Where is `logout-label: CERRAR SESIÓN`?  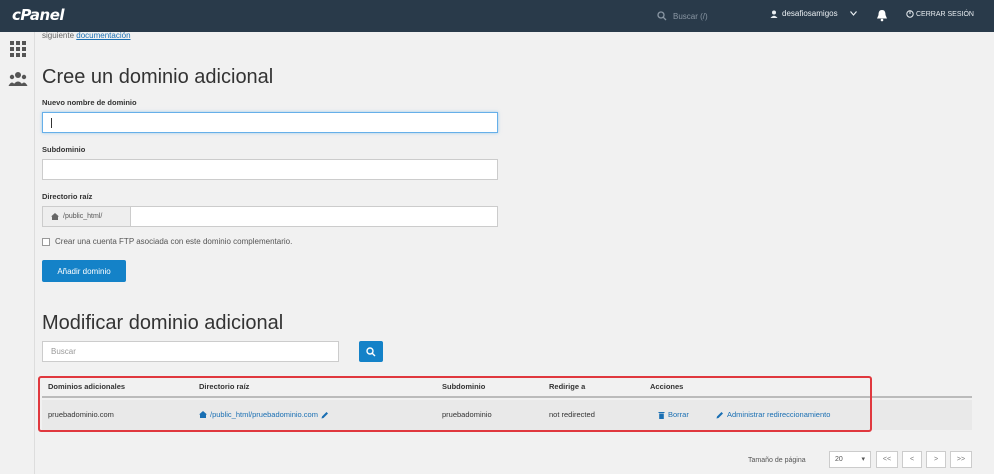 logout-label: CERRAR SESIÓN is located at coordinates (945, 14).